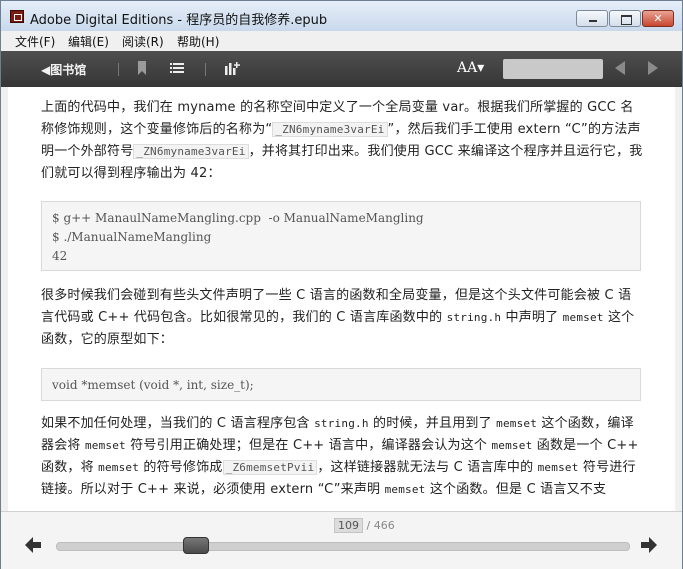 This screenshot has height=569, width=683. Describe the element at coordinates (177, 68) in the screenshot. I see `toc-list-icon` at that location.